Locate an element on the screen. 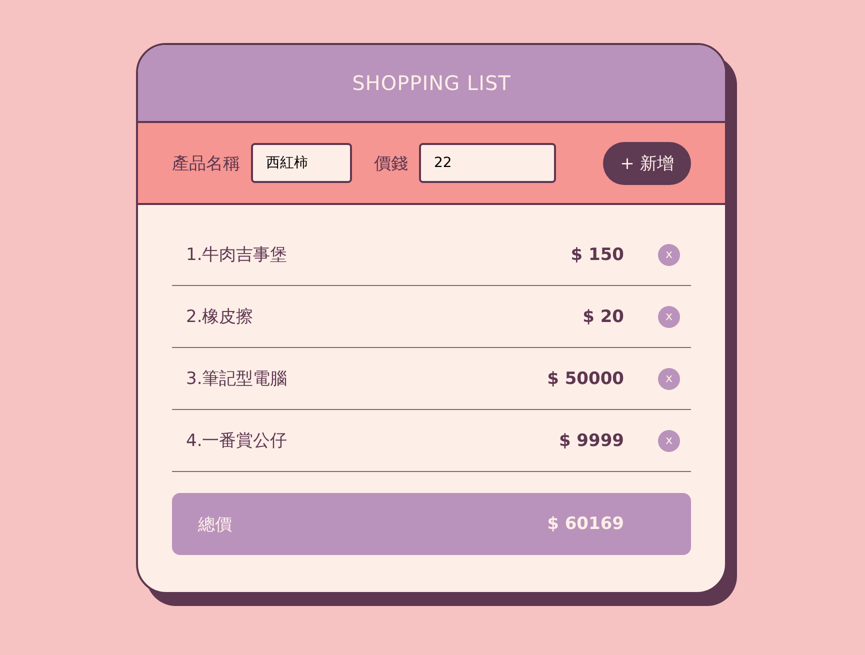 This screenshot has width=865, height=655. price-label: 價錢 is located at coordinates (391, 163).